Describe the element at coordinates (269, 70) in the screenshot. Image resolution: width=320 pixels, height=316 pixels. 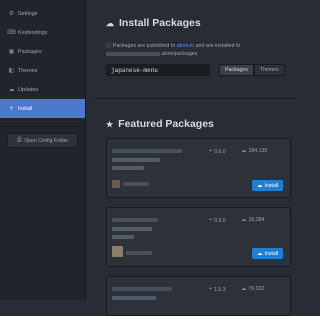
I see `themes-toggle-button: Themes` at that location.